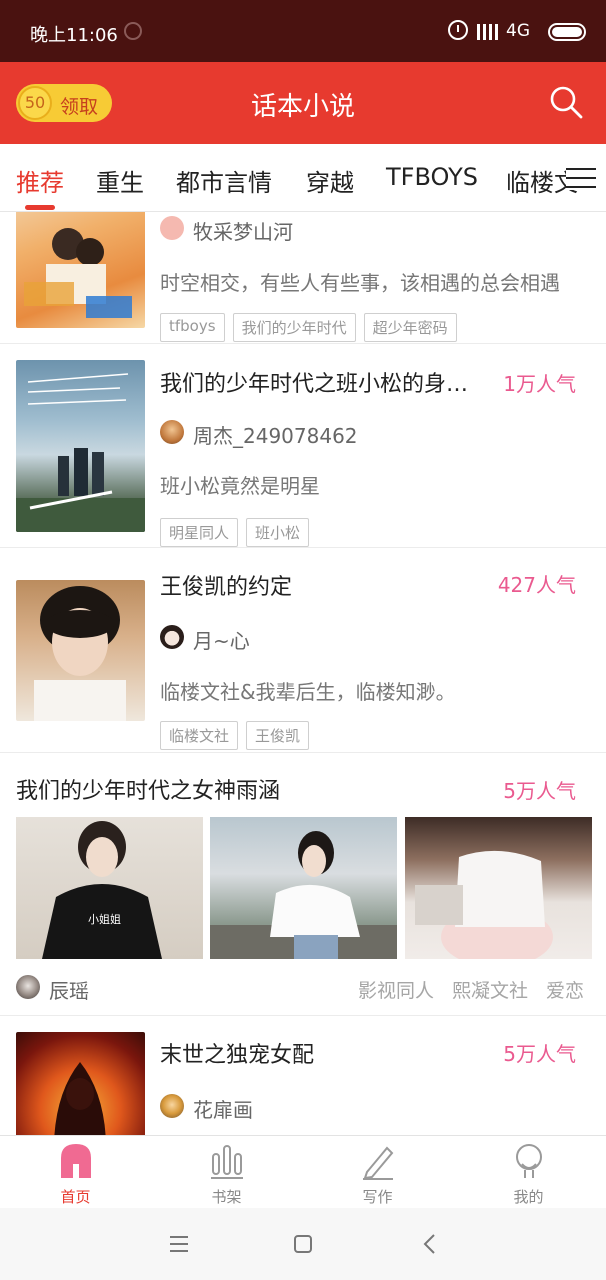  I want to click on author-name: 辰瑶, so click(69, 991).